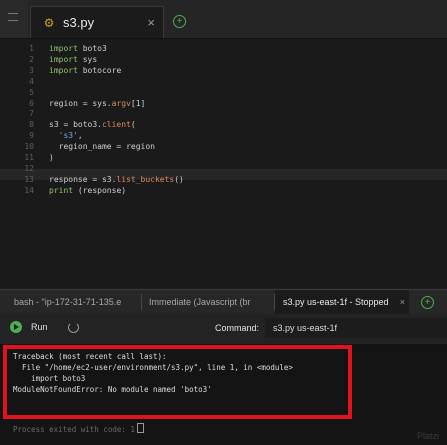 This screenshot has height=445, width=447. What do you see at coordinates (140, 428) in the screenshot?
I see `cursor` at bounding box center [140, 428].